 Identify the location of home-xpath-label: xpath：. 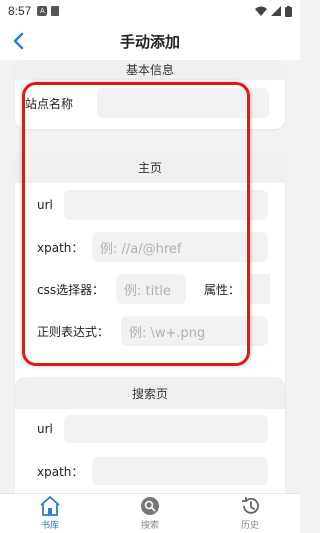
(60, 247).